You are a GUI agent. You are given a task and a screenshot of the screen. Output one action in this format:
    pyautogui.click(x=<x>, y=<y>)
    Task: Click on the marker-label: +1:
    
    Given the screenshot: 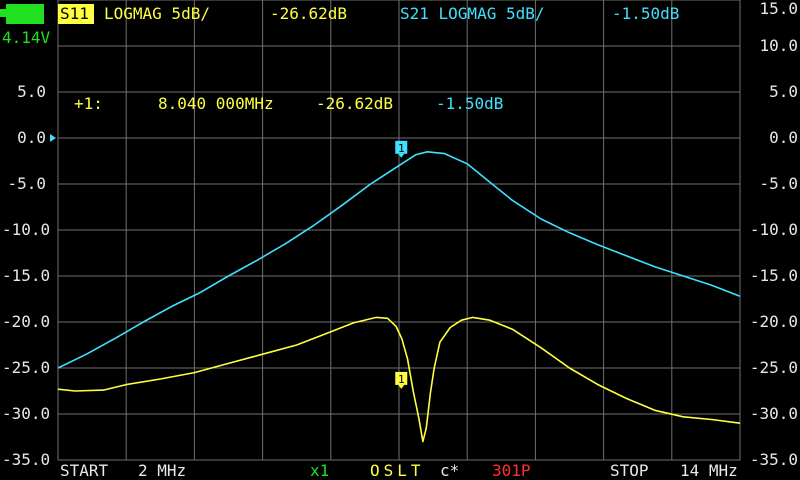 What is the action you would take?
    pyautogui.click(x=88, y=103)
    